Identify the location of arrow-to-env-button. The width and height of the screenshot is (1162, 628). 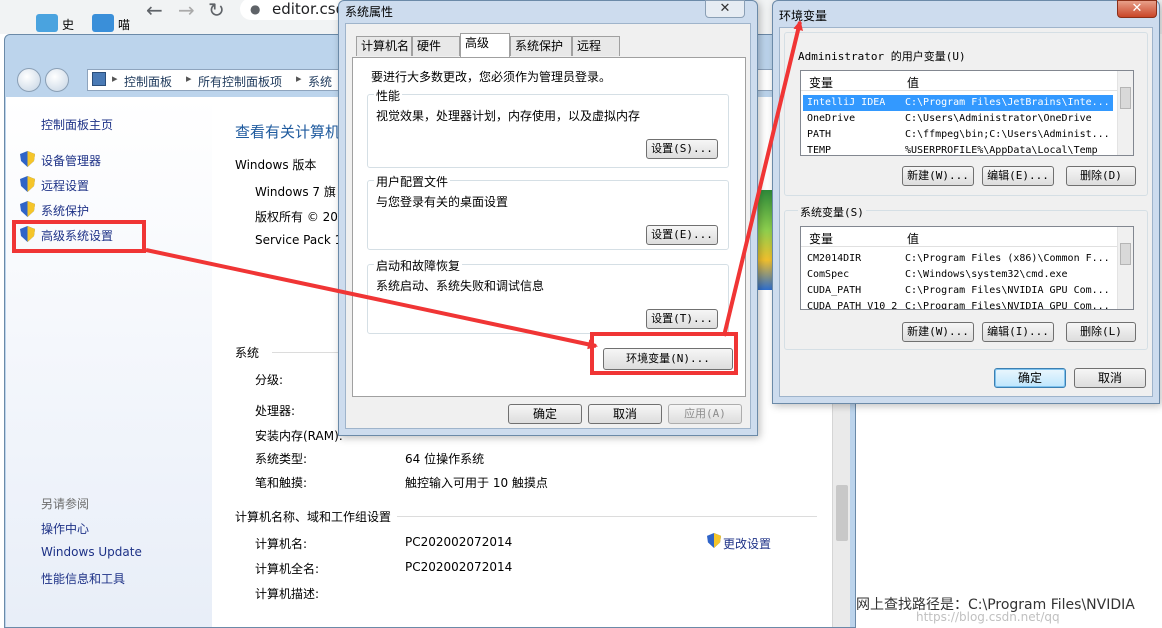
(371, 299).